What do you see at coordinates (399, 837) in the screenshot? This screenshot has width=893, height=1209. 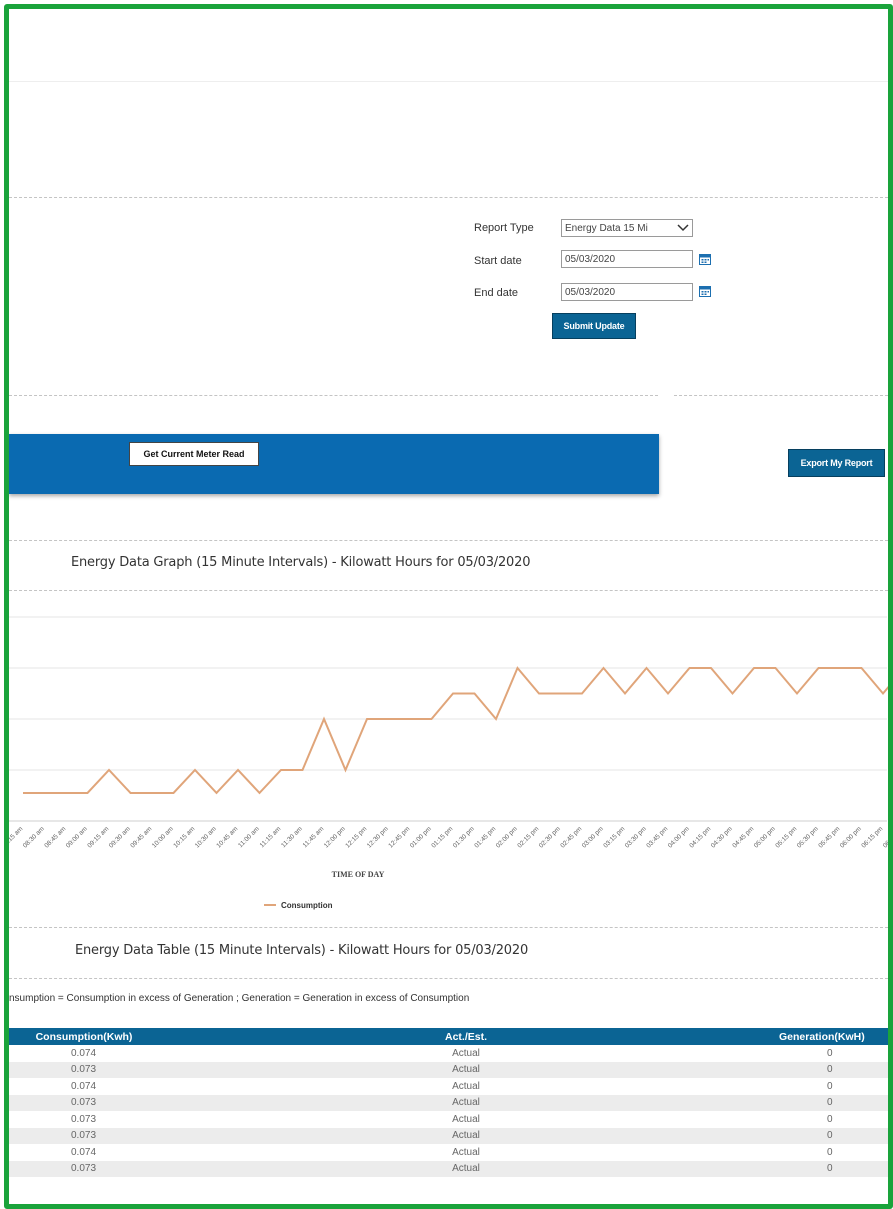 I see `x-tick-label: 12:45 pm` at bounding box center [399, 837].